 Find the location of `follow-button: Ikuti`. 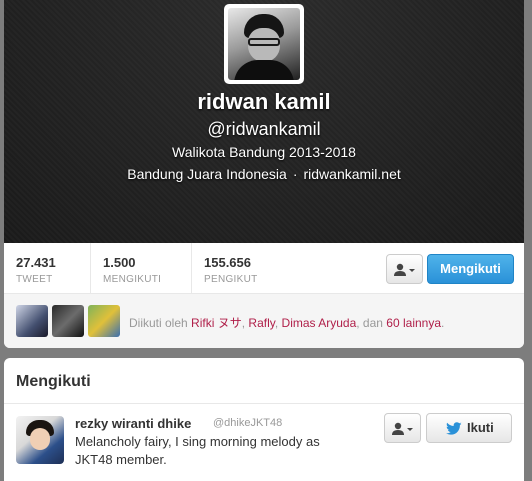

follow-button: Ikuti is located at coordinates (469, 428).